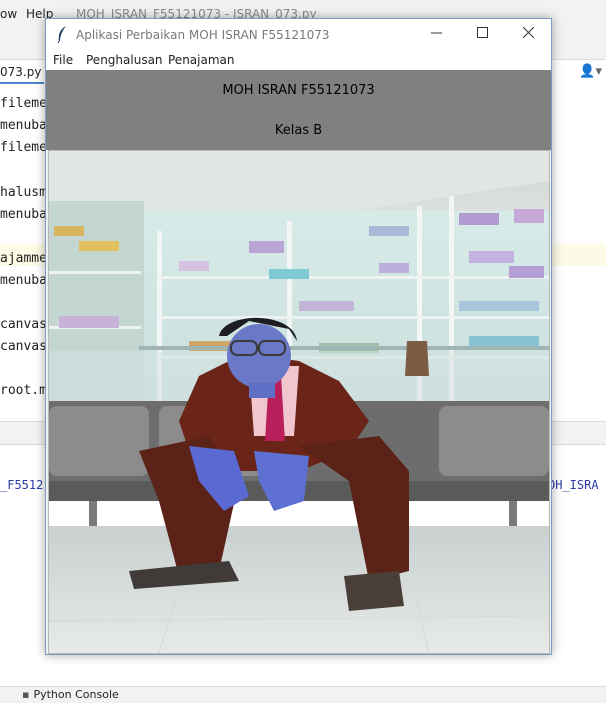 The width and height of the screenshot is (606, 703). Describe the element at coordinates (62, 36) in the screenshot. I see `feather-icon` at that location.